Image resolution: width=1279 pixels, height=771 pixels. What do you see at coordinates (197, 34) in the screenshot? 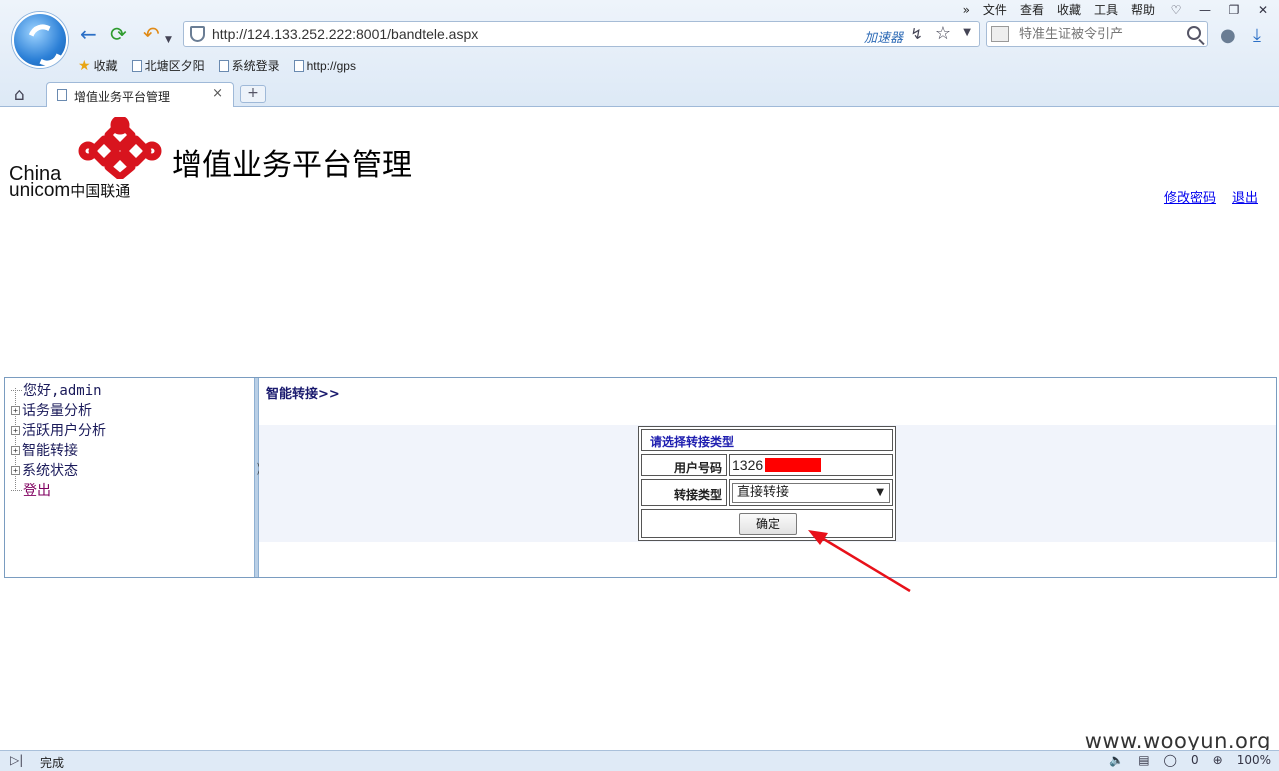
I see `security-shield-icon` at bounding box center [197, 34].